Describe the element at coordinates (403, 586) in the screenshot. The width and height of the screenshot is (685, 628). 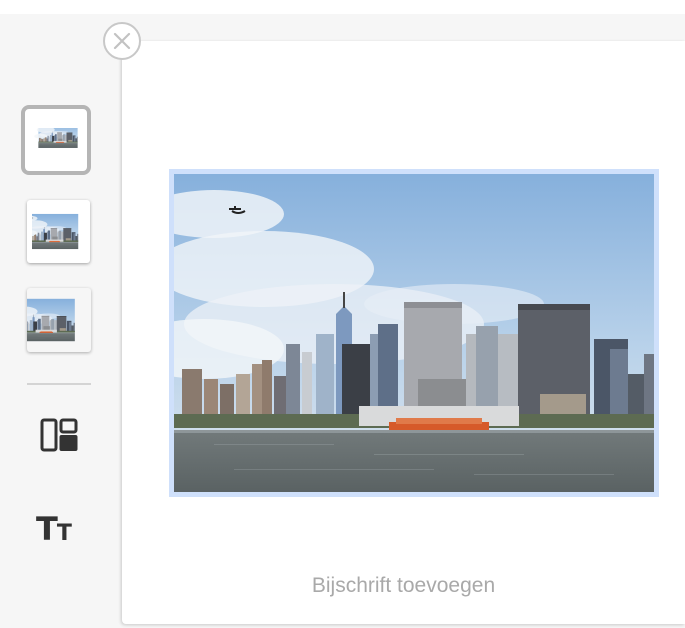
I see `caption-input: Bijschrift toevoegen` at that location.